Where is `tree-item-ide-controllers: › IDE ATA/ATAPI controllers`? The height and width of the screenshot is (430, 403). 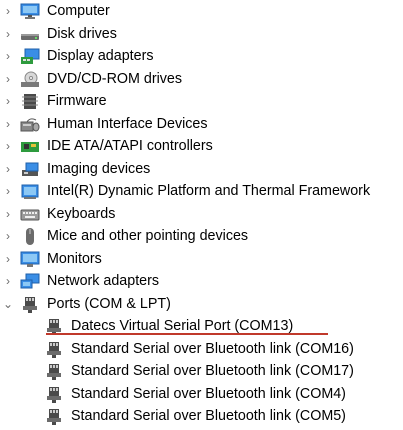
tree-item-ide-controllers: › IDE ATA/ATAPI controllers is located at coordinates (201, 146).